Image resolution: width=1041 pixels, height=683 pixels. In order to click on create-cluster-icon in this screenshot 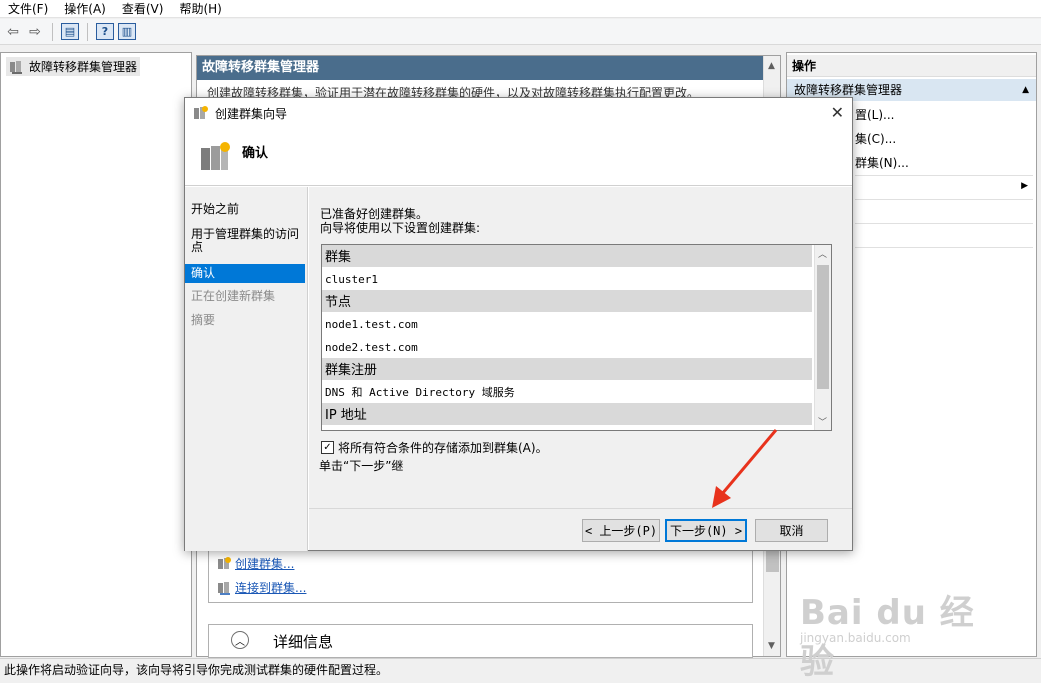, I will do `click(224, 562)`.